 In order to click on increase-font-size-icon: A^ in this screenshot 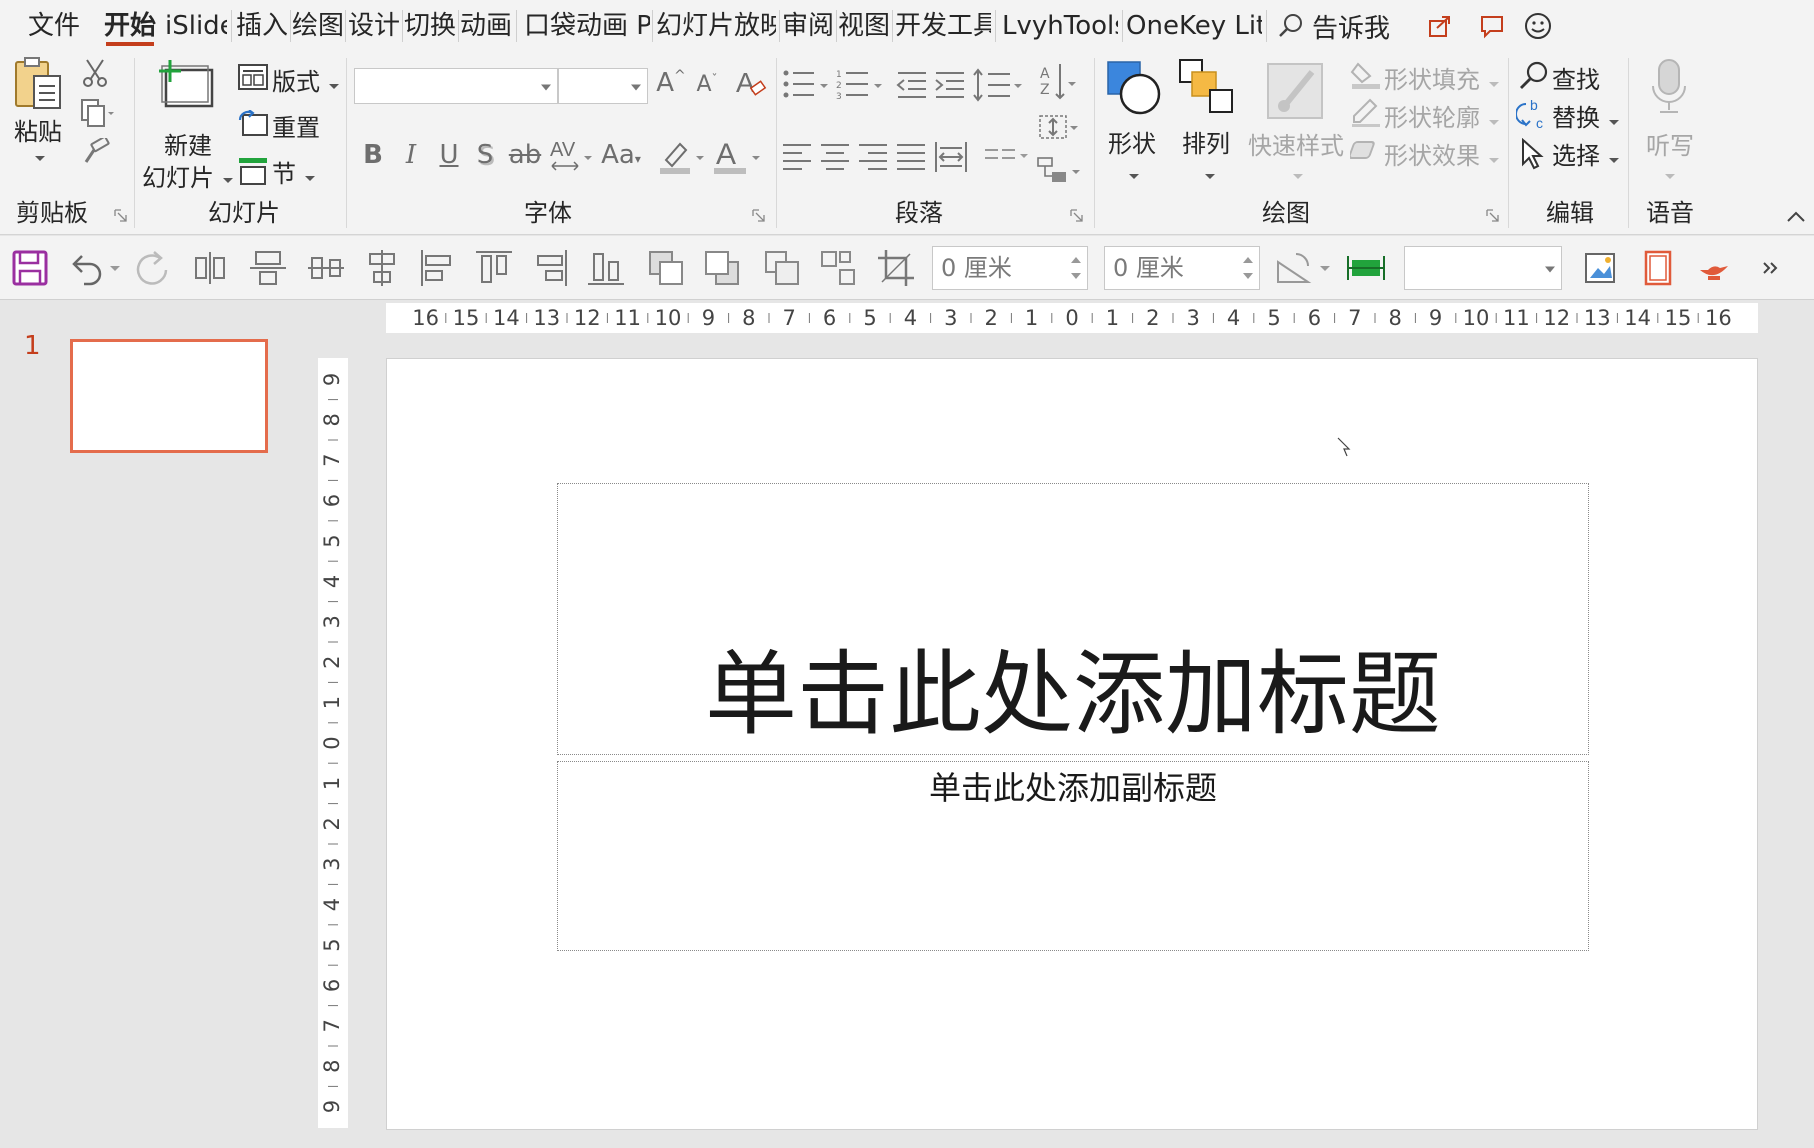, I will do `click(671, 83)`.